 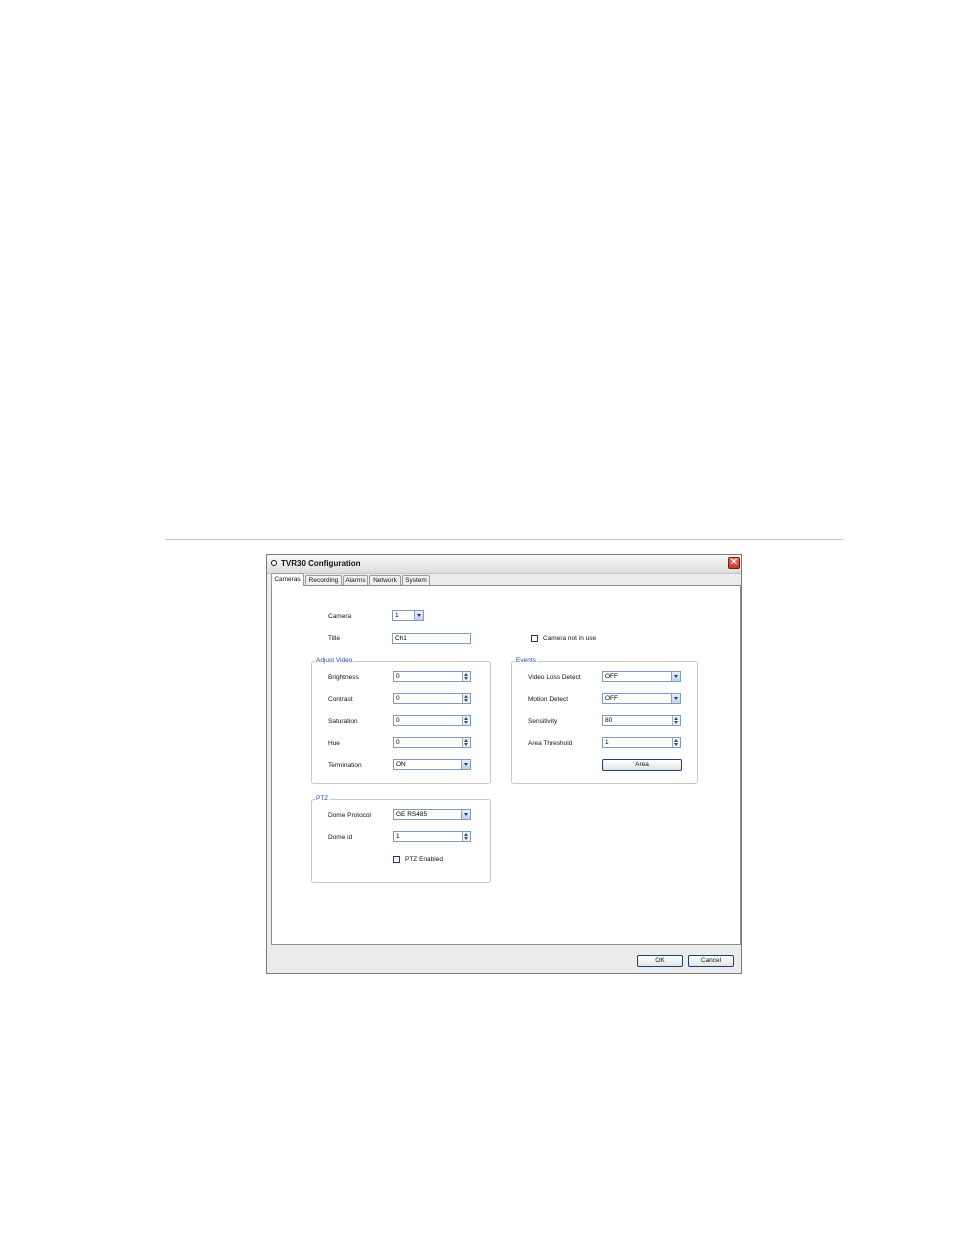 I want to click on close-icon: ✕, so click(x=734, y=562).